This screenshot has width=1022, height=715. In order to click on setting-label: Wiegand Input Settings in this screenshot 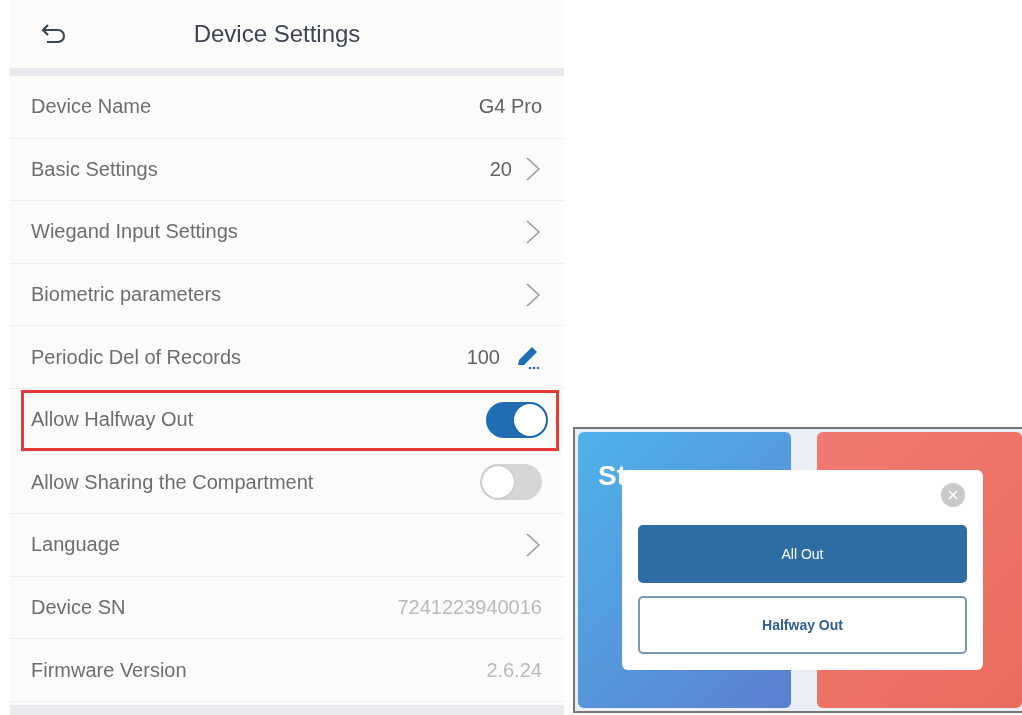, I will do `click(135, 232)`.